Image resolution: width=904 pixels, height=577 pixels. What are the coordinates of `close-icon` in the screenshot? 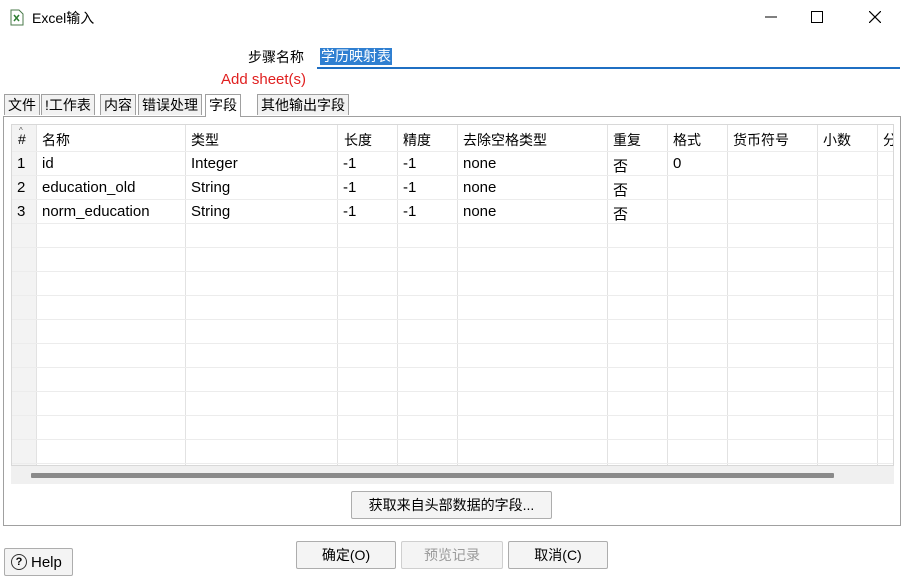 It's located at (875, 17).